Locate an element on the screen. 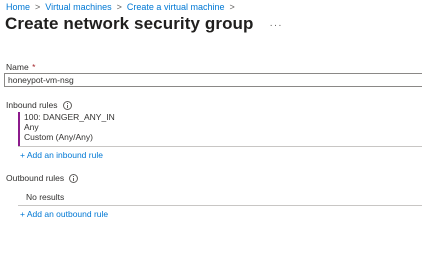  inbound-rule-item: 100: DANGER_ANY_IN Any Custom (Any/Any) is located at coordinates (220, 129).